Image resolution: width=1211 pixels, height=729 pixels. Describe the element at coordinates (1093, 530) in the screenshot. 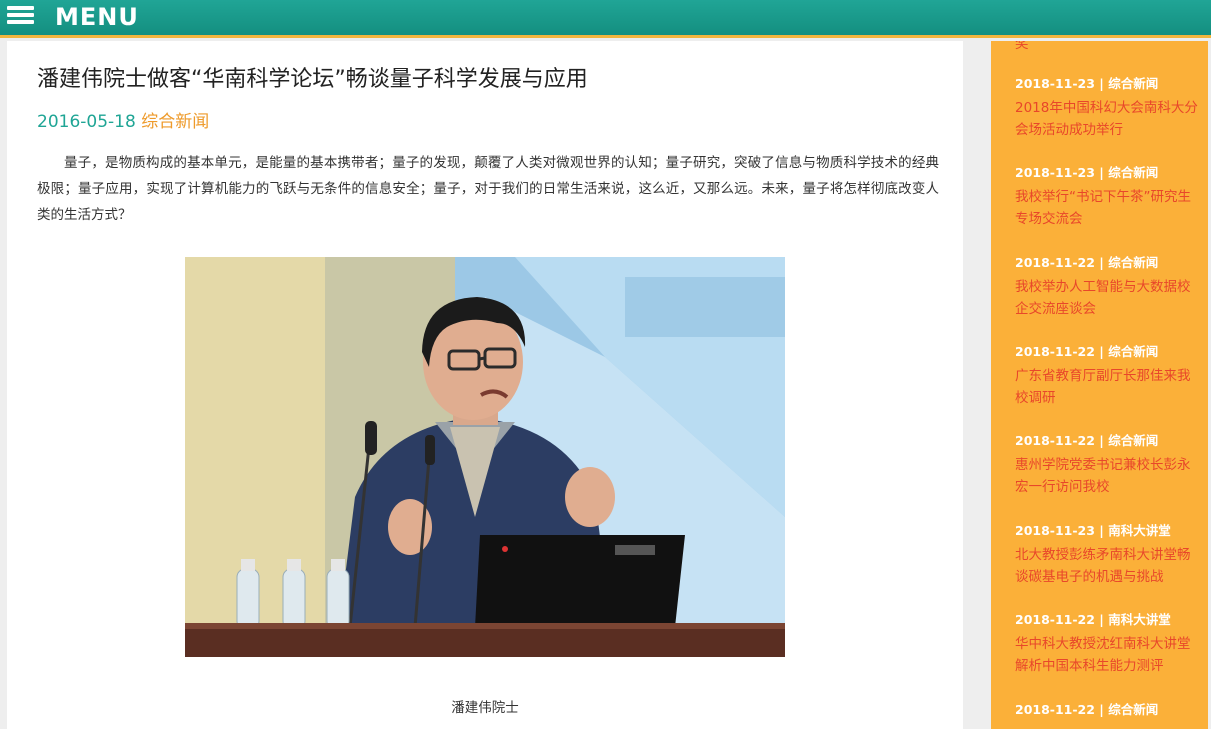

I see `news-meta: 2018-11-23 | 南科大讲堂` at that location.